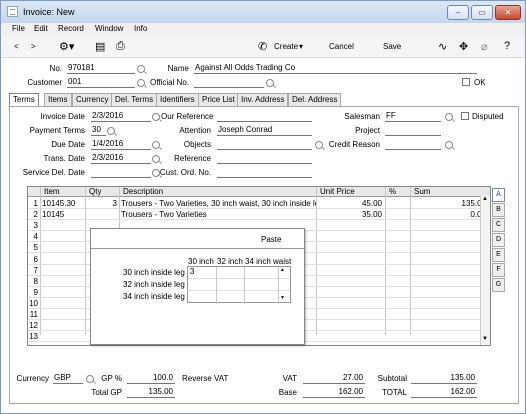  What do you see at coordinates (482, 12) in the screenshot?
I see `maximize-button: ▭` at bounding box center [482, 12].